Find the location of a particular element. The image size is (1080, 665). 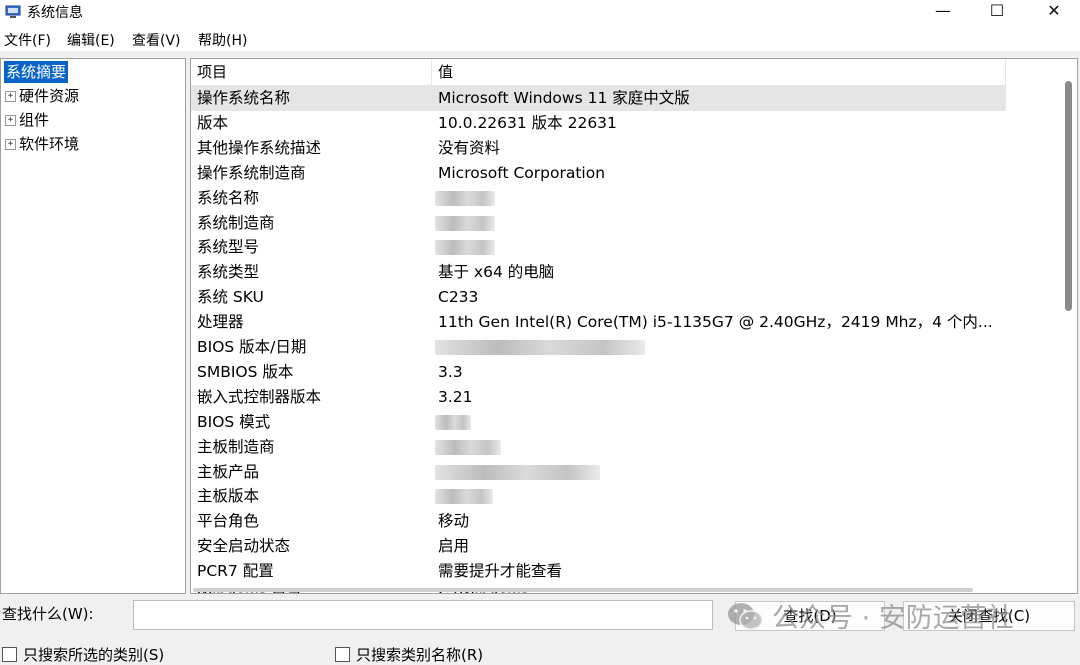

tree-item-label: 软件环境 is located at coordinates (49, 144).